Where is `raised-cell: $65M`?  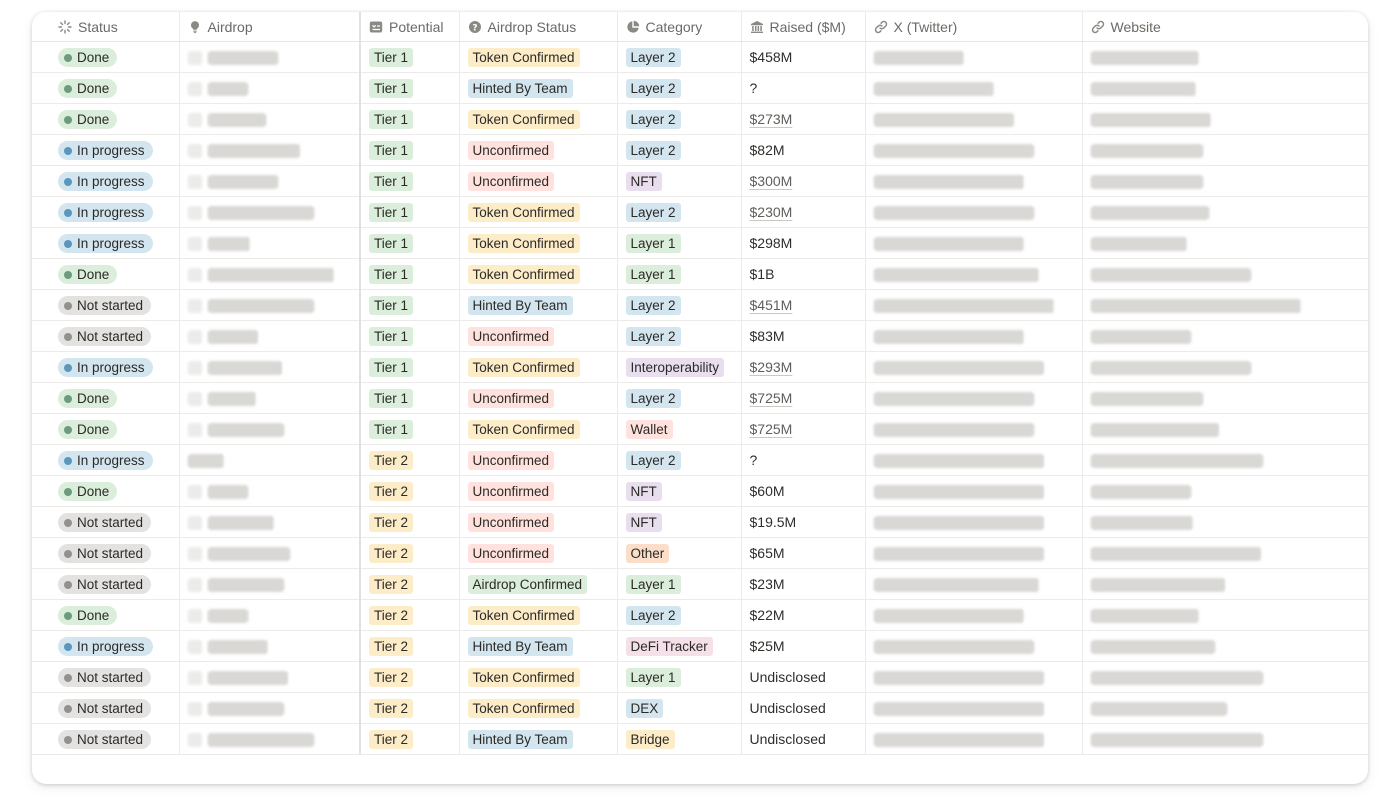 raised-cell: $65M is located at coordinates (803, 553).